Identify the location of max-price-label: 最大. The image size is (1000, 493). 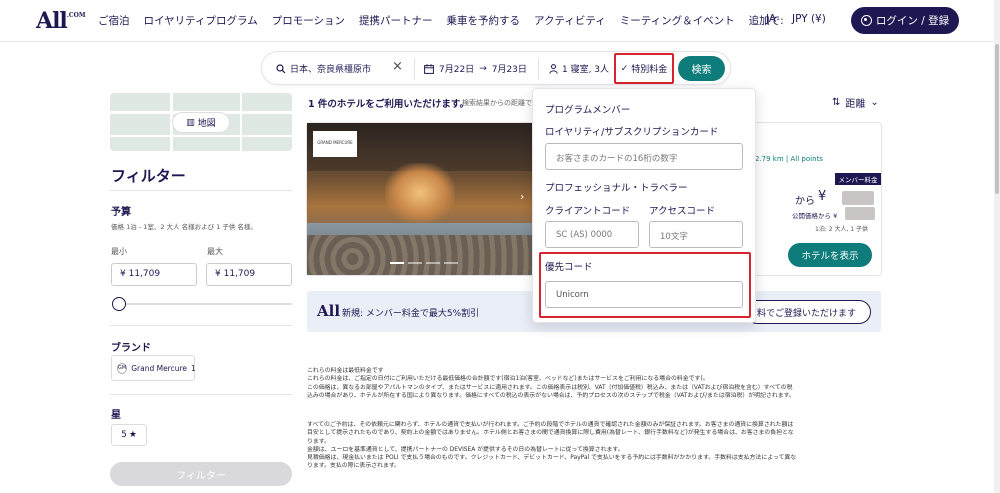
(215, 251).